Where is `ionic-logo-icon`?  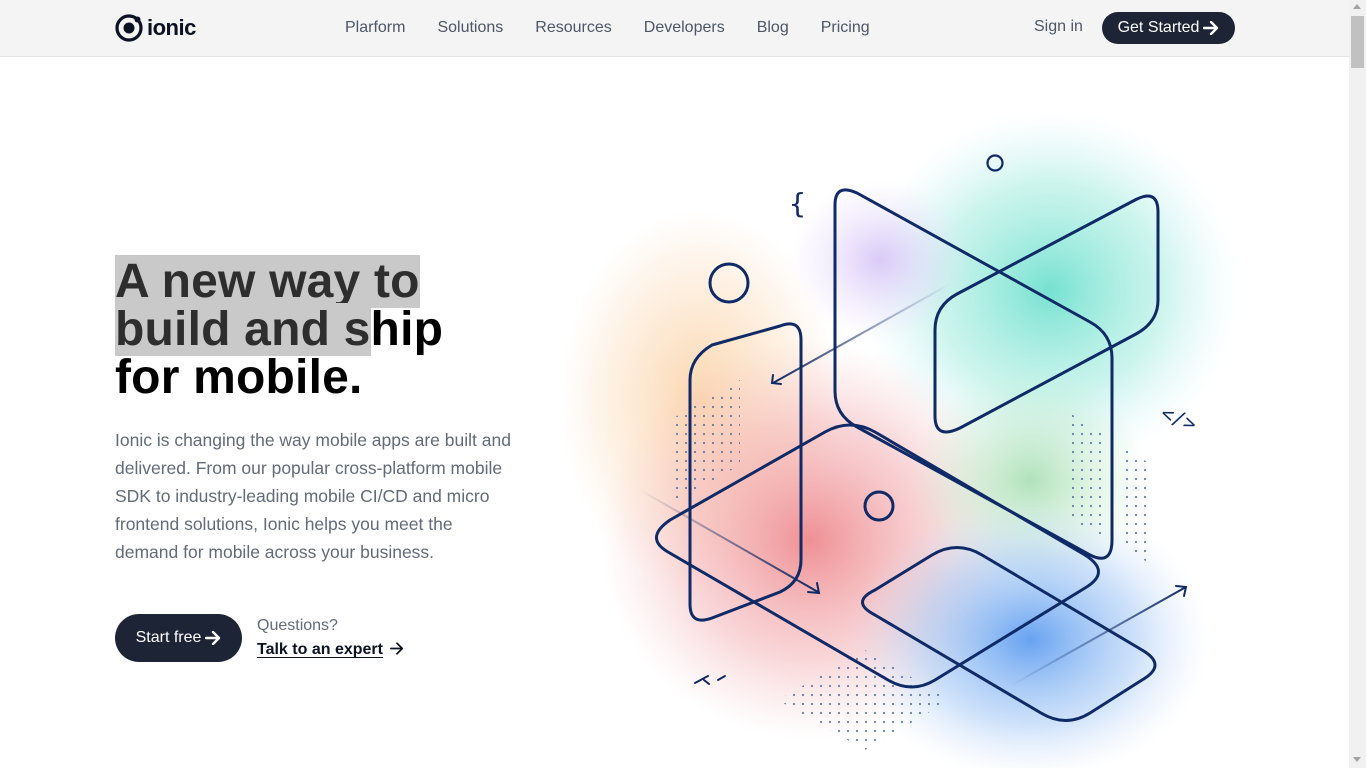
ionic-logo-icon is located at coordinates (129, 28).